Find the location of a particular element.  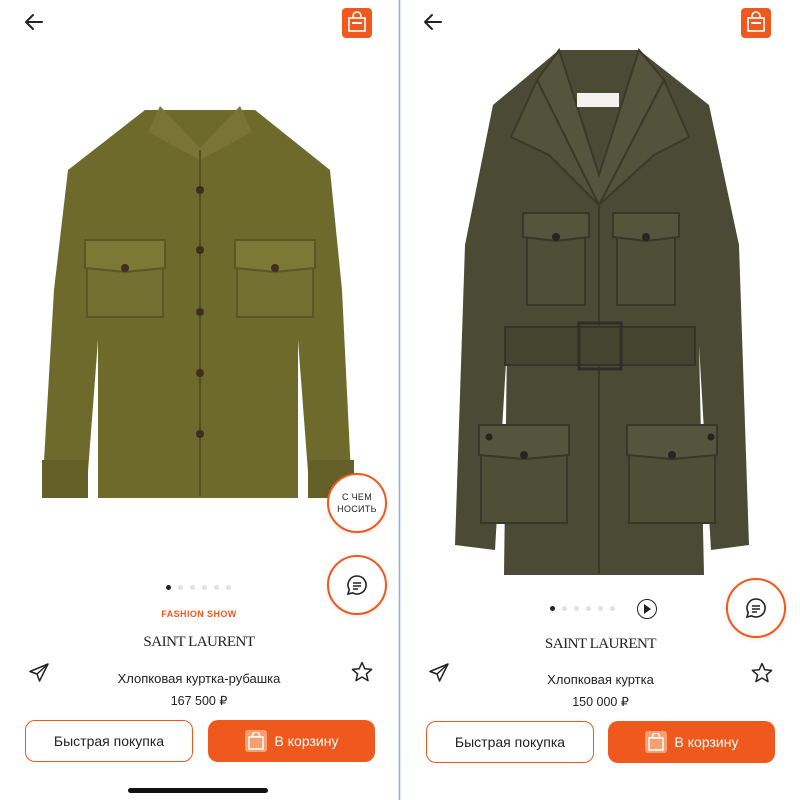

product-title: Хлопковая куртка-рубашка is located at coordinates (199, 678).